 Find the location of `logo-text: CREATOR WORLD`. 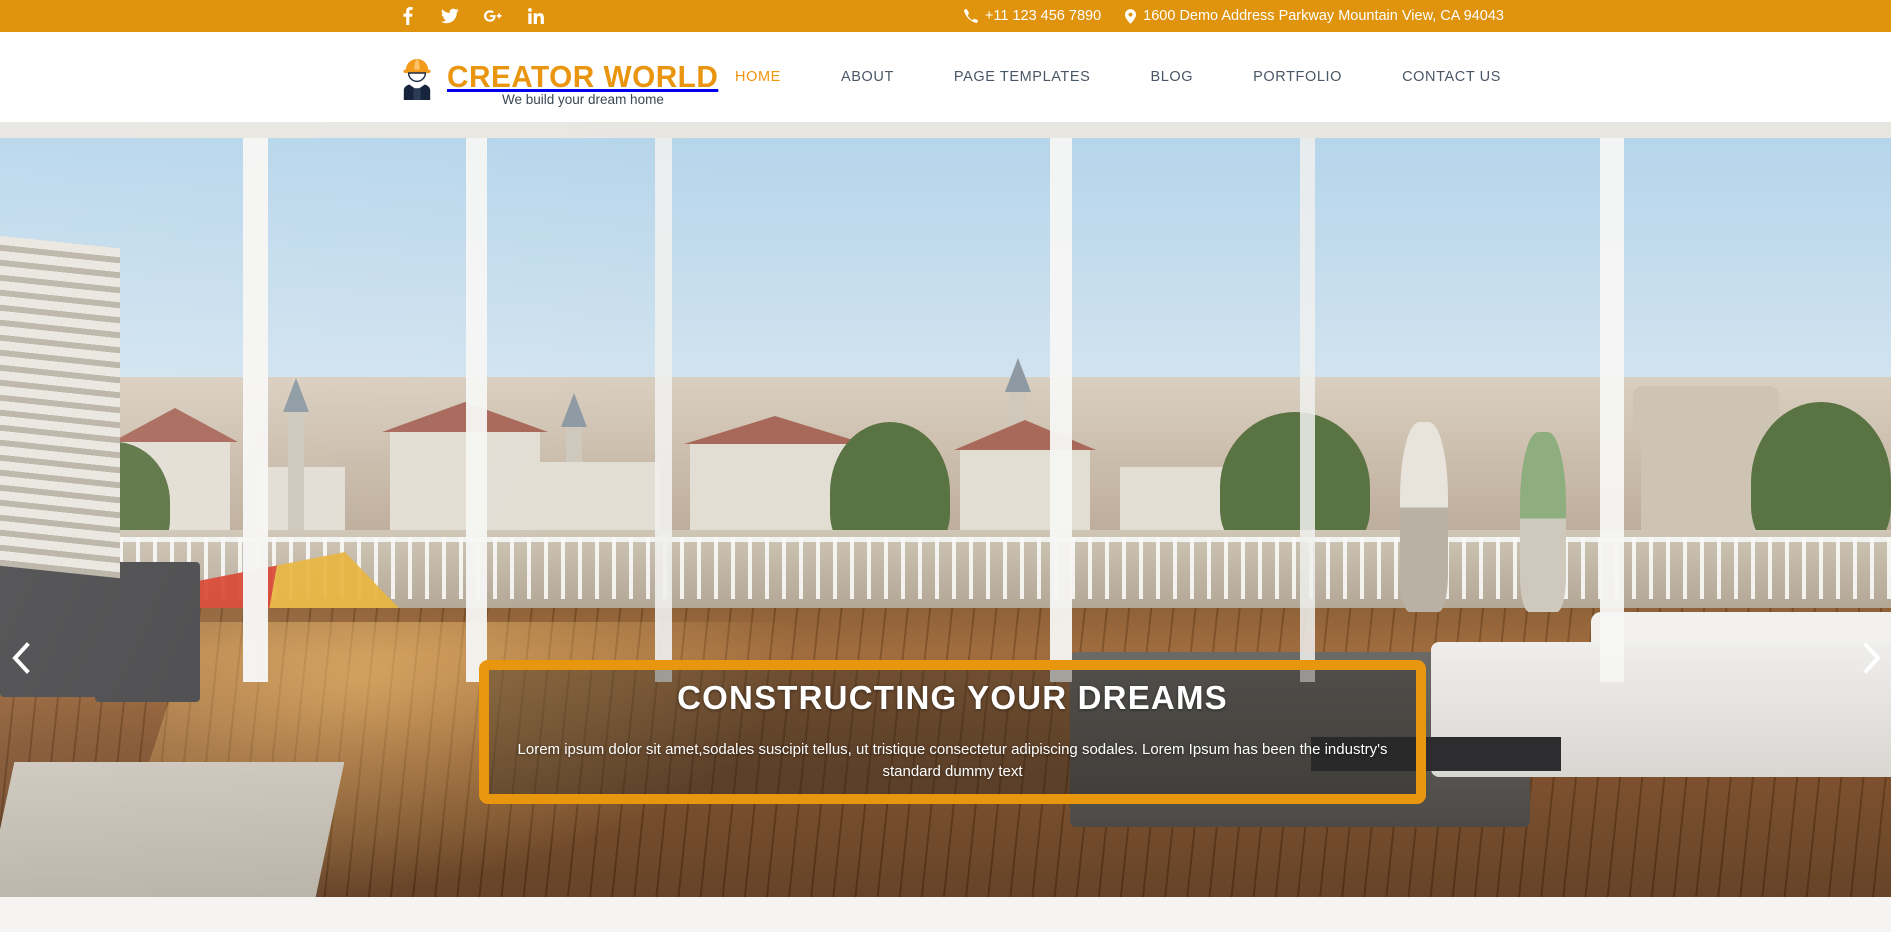

logo-text: CREATOR WORLD is located at coordinates (588, 77).